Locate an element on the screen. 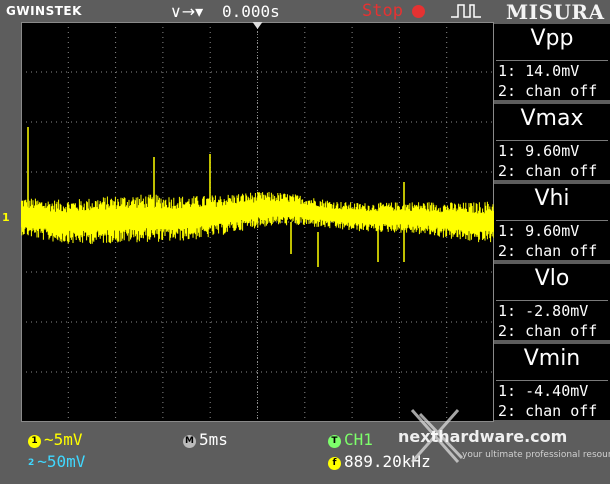  watermark-text: nexthardware.com is located at coordinates (483, 436).